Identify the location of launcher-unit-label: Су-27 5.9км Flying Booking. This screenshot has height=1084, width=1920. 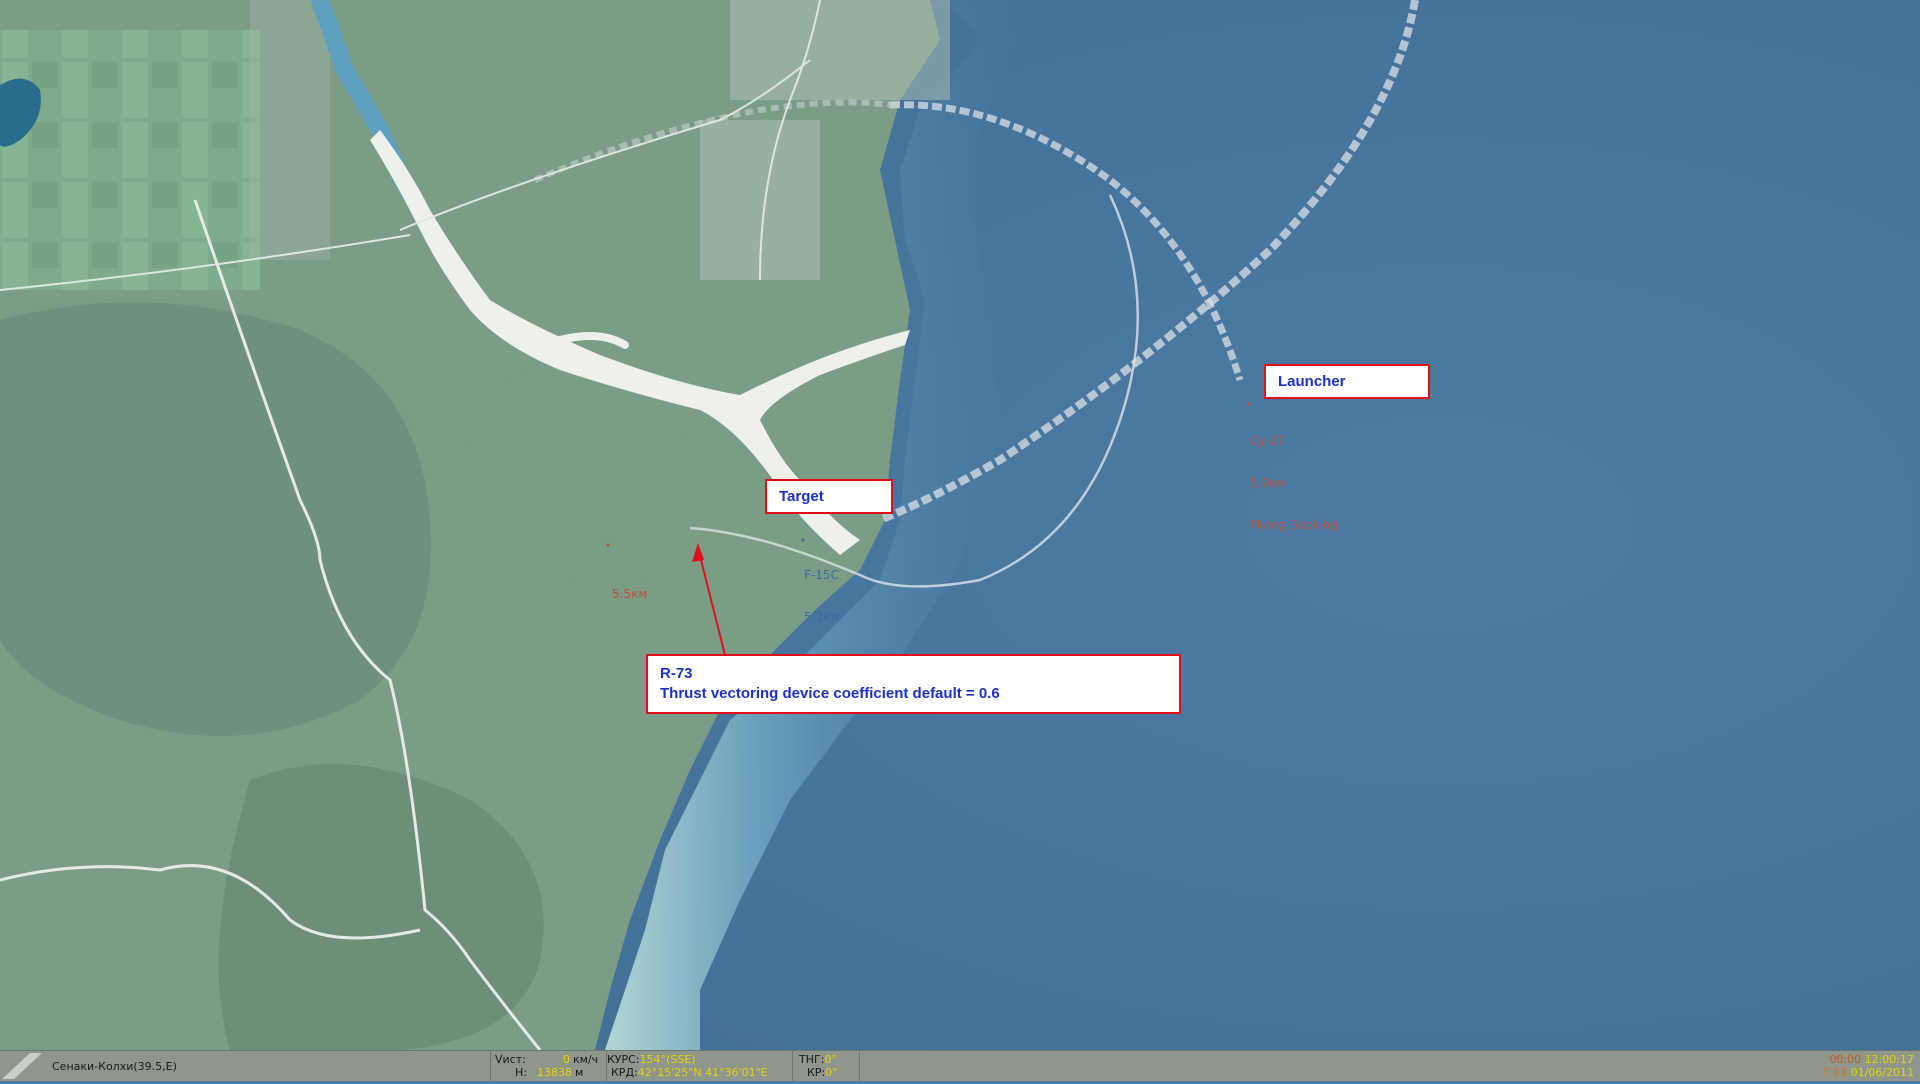
(1294, 476).